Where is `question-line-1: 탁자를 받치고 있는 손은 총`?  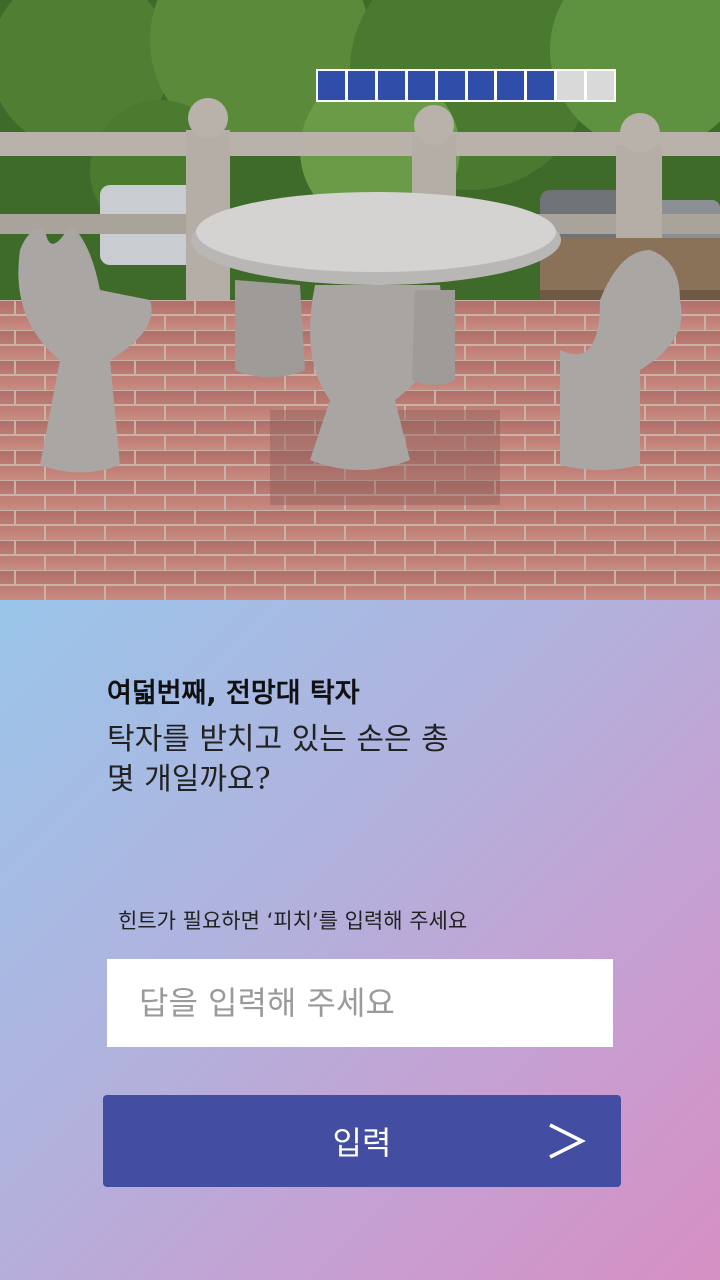 question-line-1: 탁자를 받치고 있는 손은 총 is located at coordinates (278, 739).